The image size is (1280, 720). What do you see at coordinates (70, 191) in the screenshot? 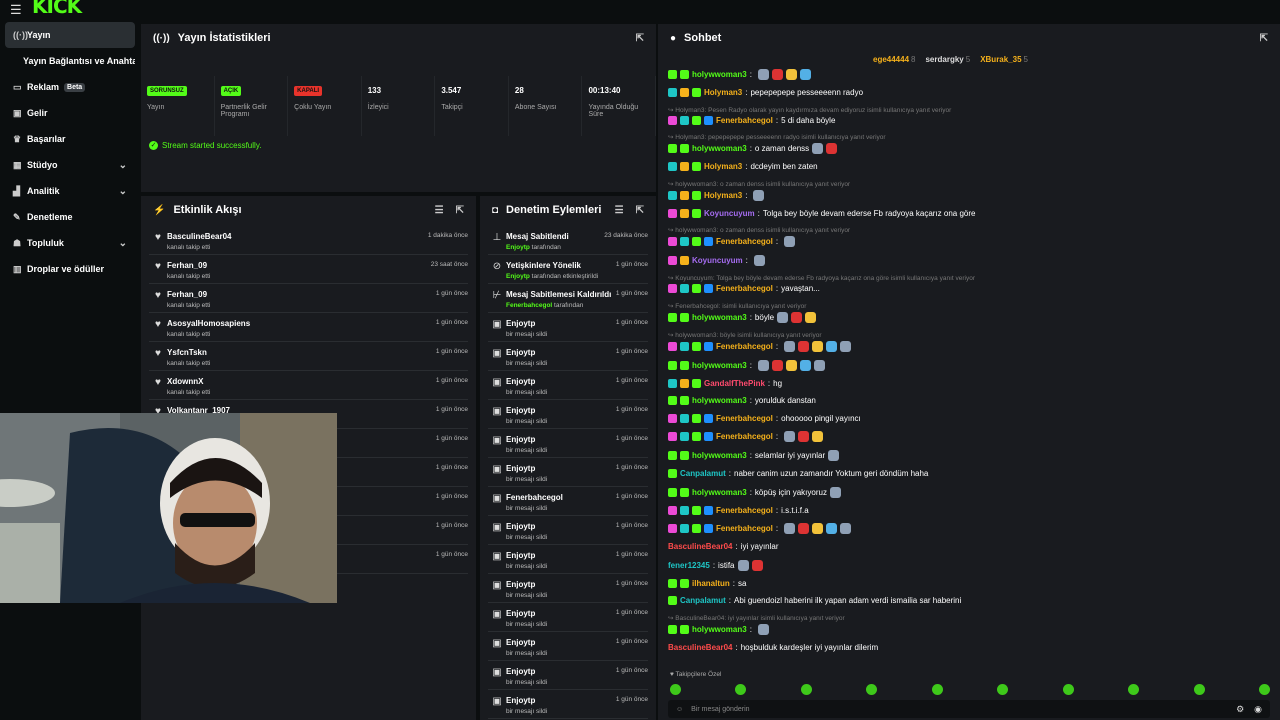
I see `sidebar-item-6: ▟ Analitik ⌄` at bounding box center [70, 191].